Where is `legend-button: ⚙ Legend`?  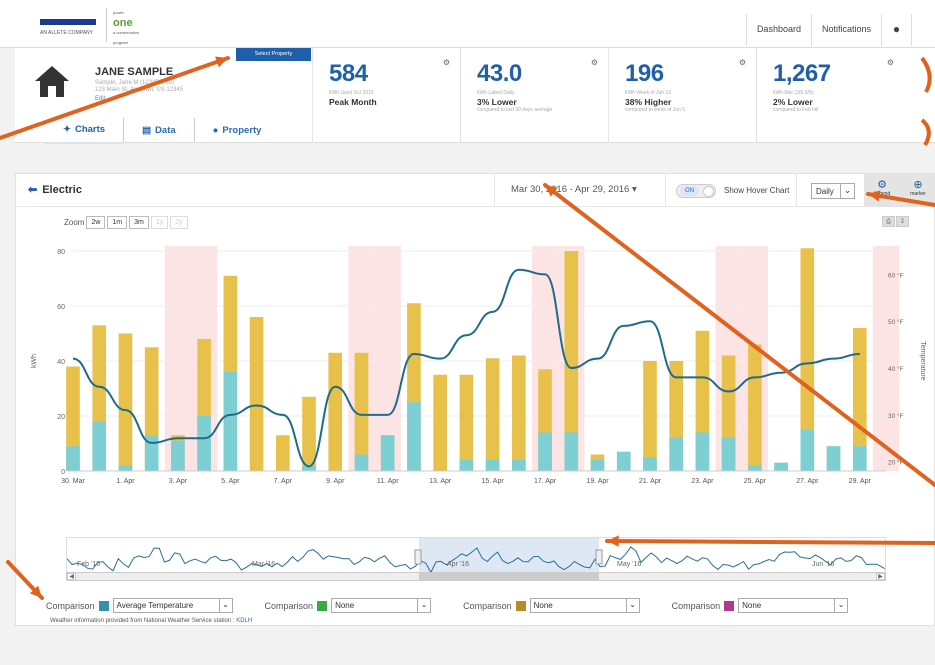
legend-button: ⚙ Legend is located at coordinates (882, 190).